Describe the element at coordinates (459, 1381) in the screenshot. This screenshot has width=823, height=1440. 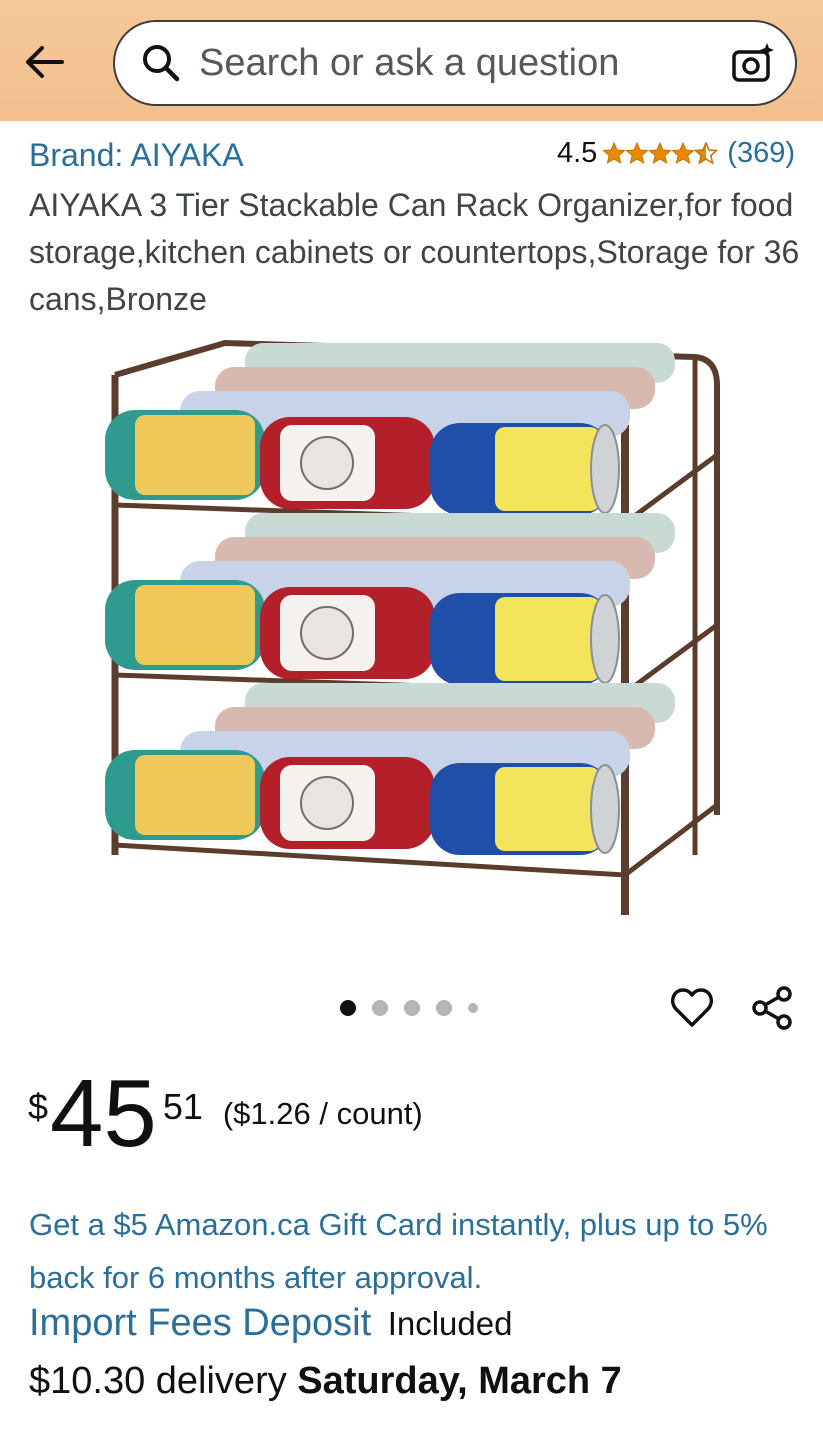
I see `delivery-date: Saturday, March 7` at that location.